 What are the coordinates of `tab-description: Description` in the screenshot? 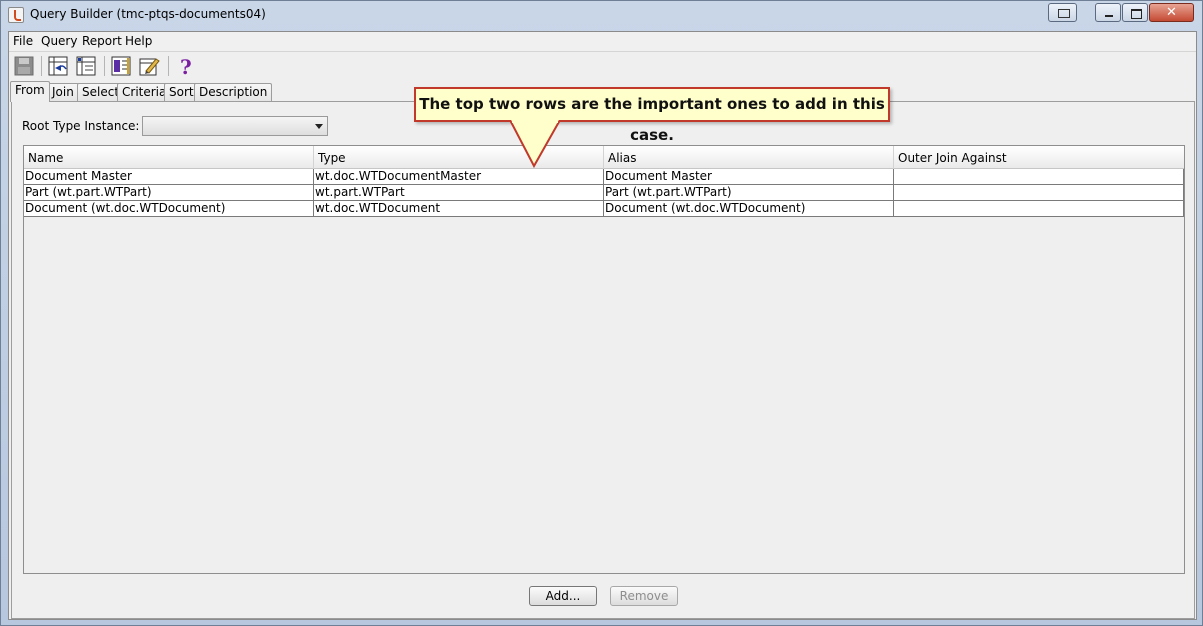 It's located at (233, 92).